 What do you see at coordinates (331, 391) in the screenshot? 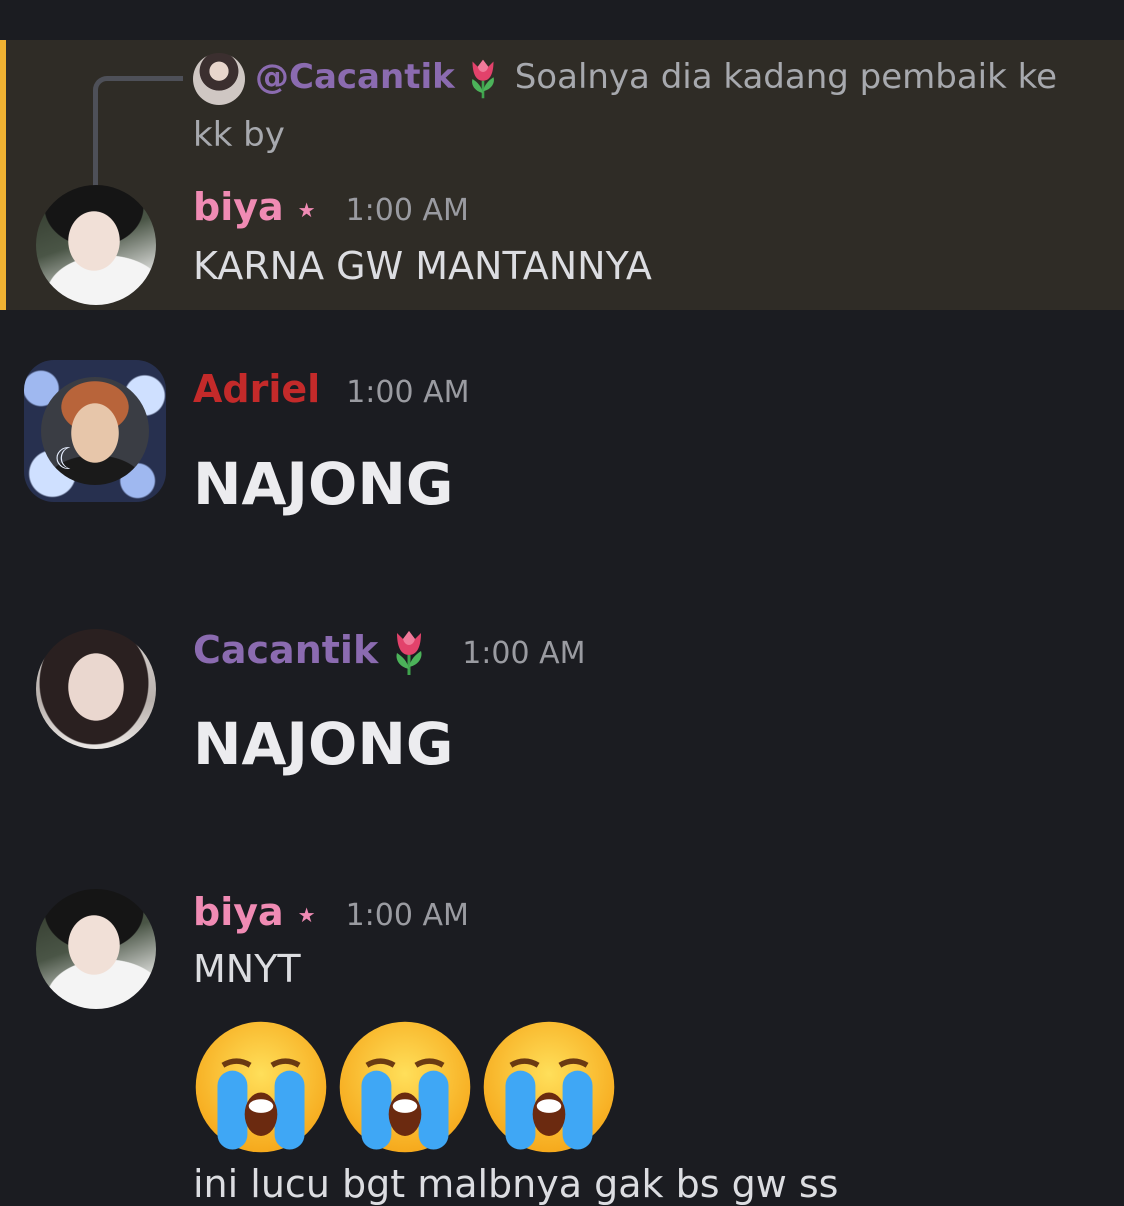
I see `message-header: Adriel 1:00 AM` at bounding box center [331, 391].